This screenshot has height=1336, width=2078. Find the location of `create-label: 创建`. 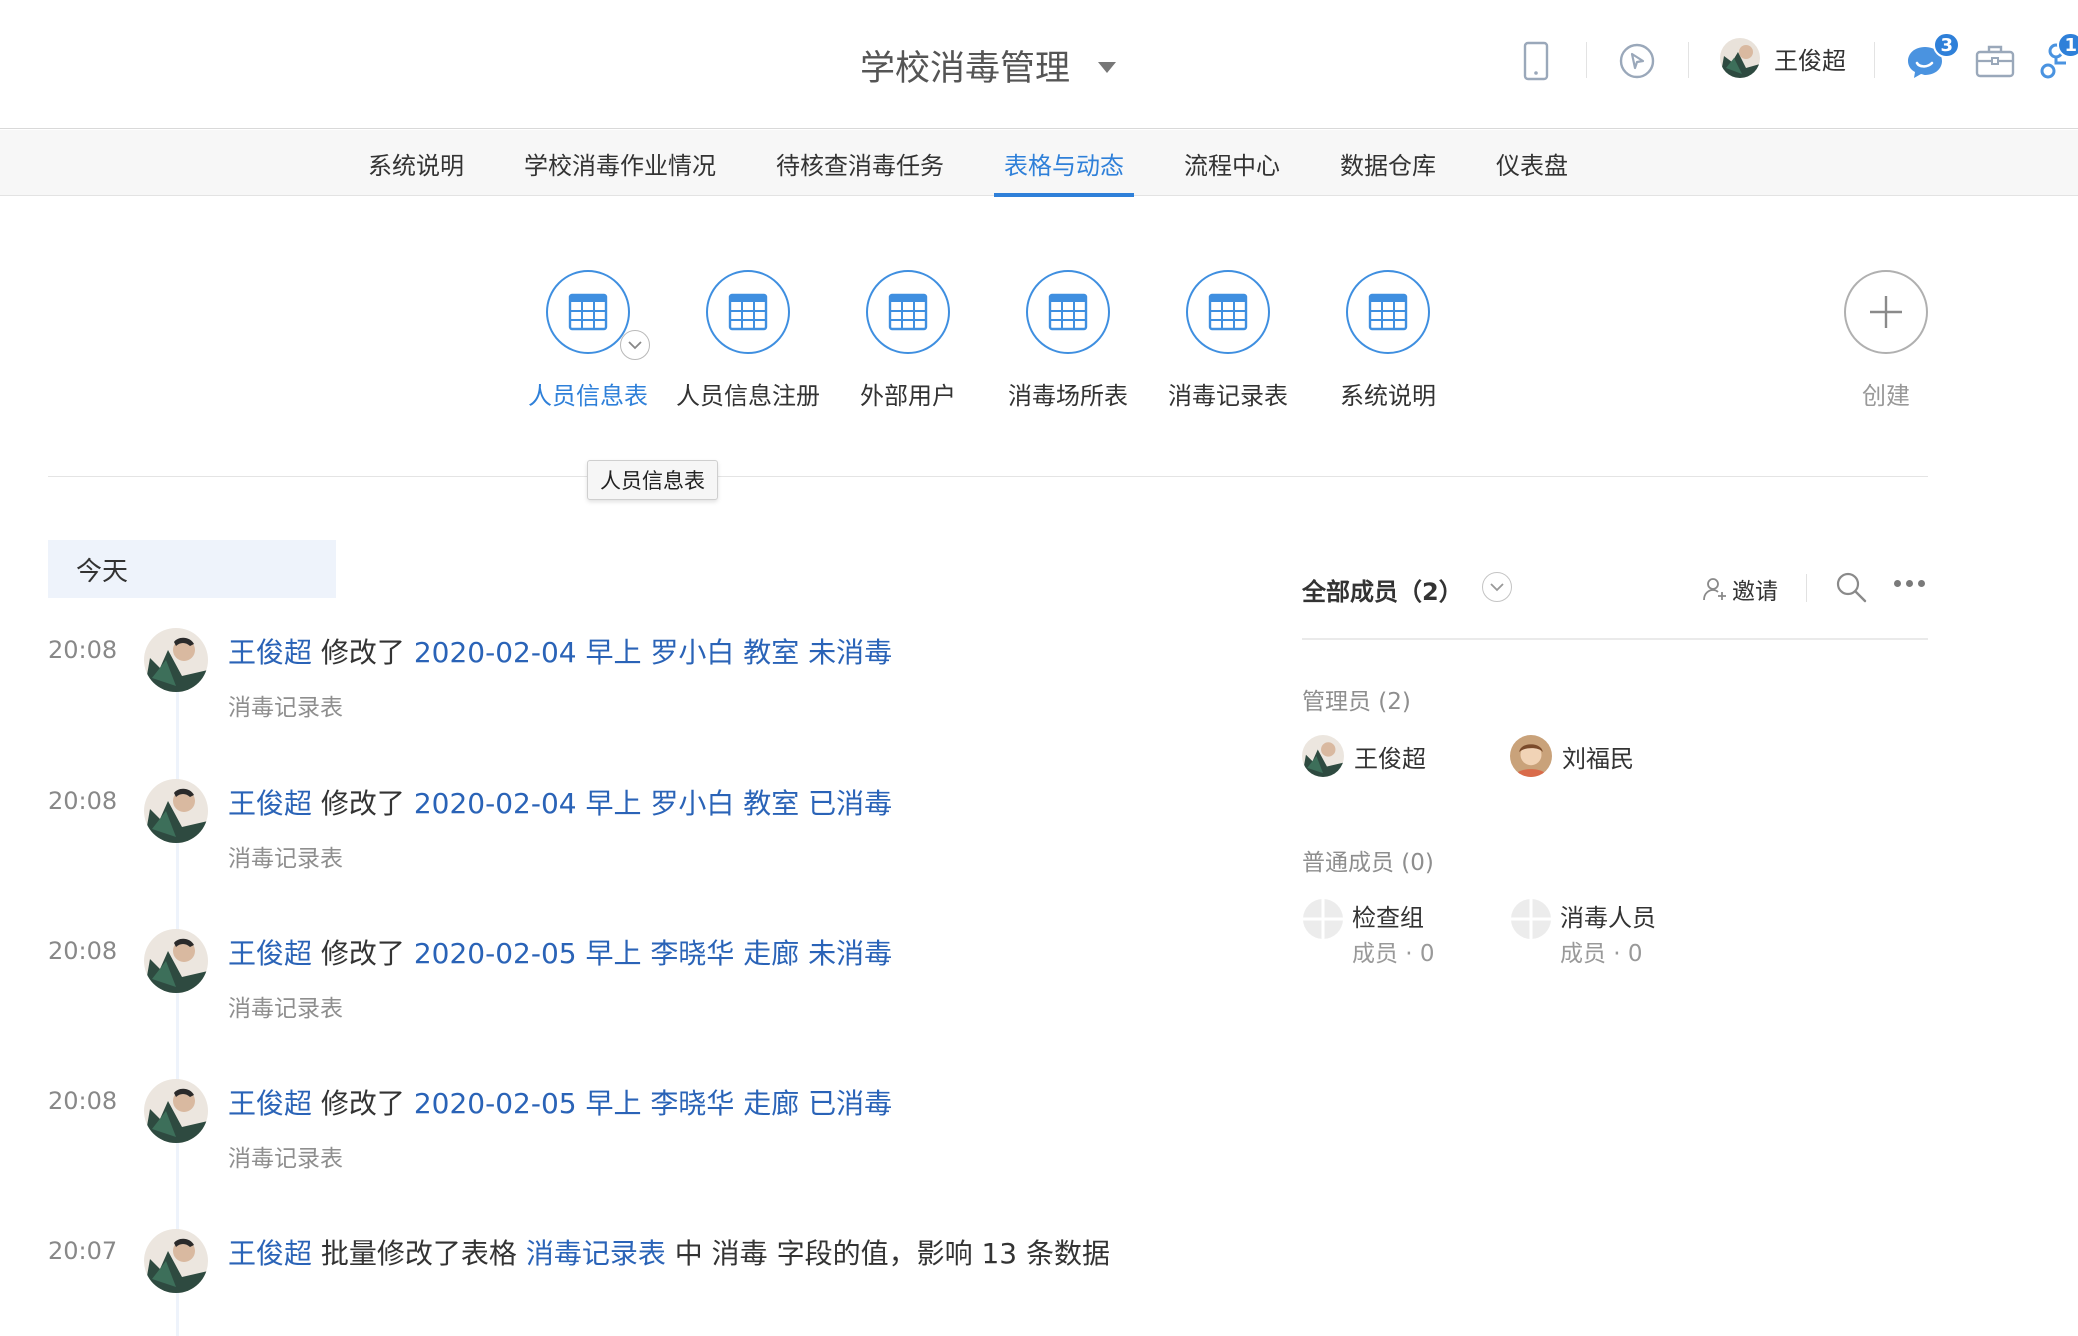

create-label: 创建 is located at coordinates (1886, 396).